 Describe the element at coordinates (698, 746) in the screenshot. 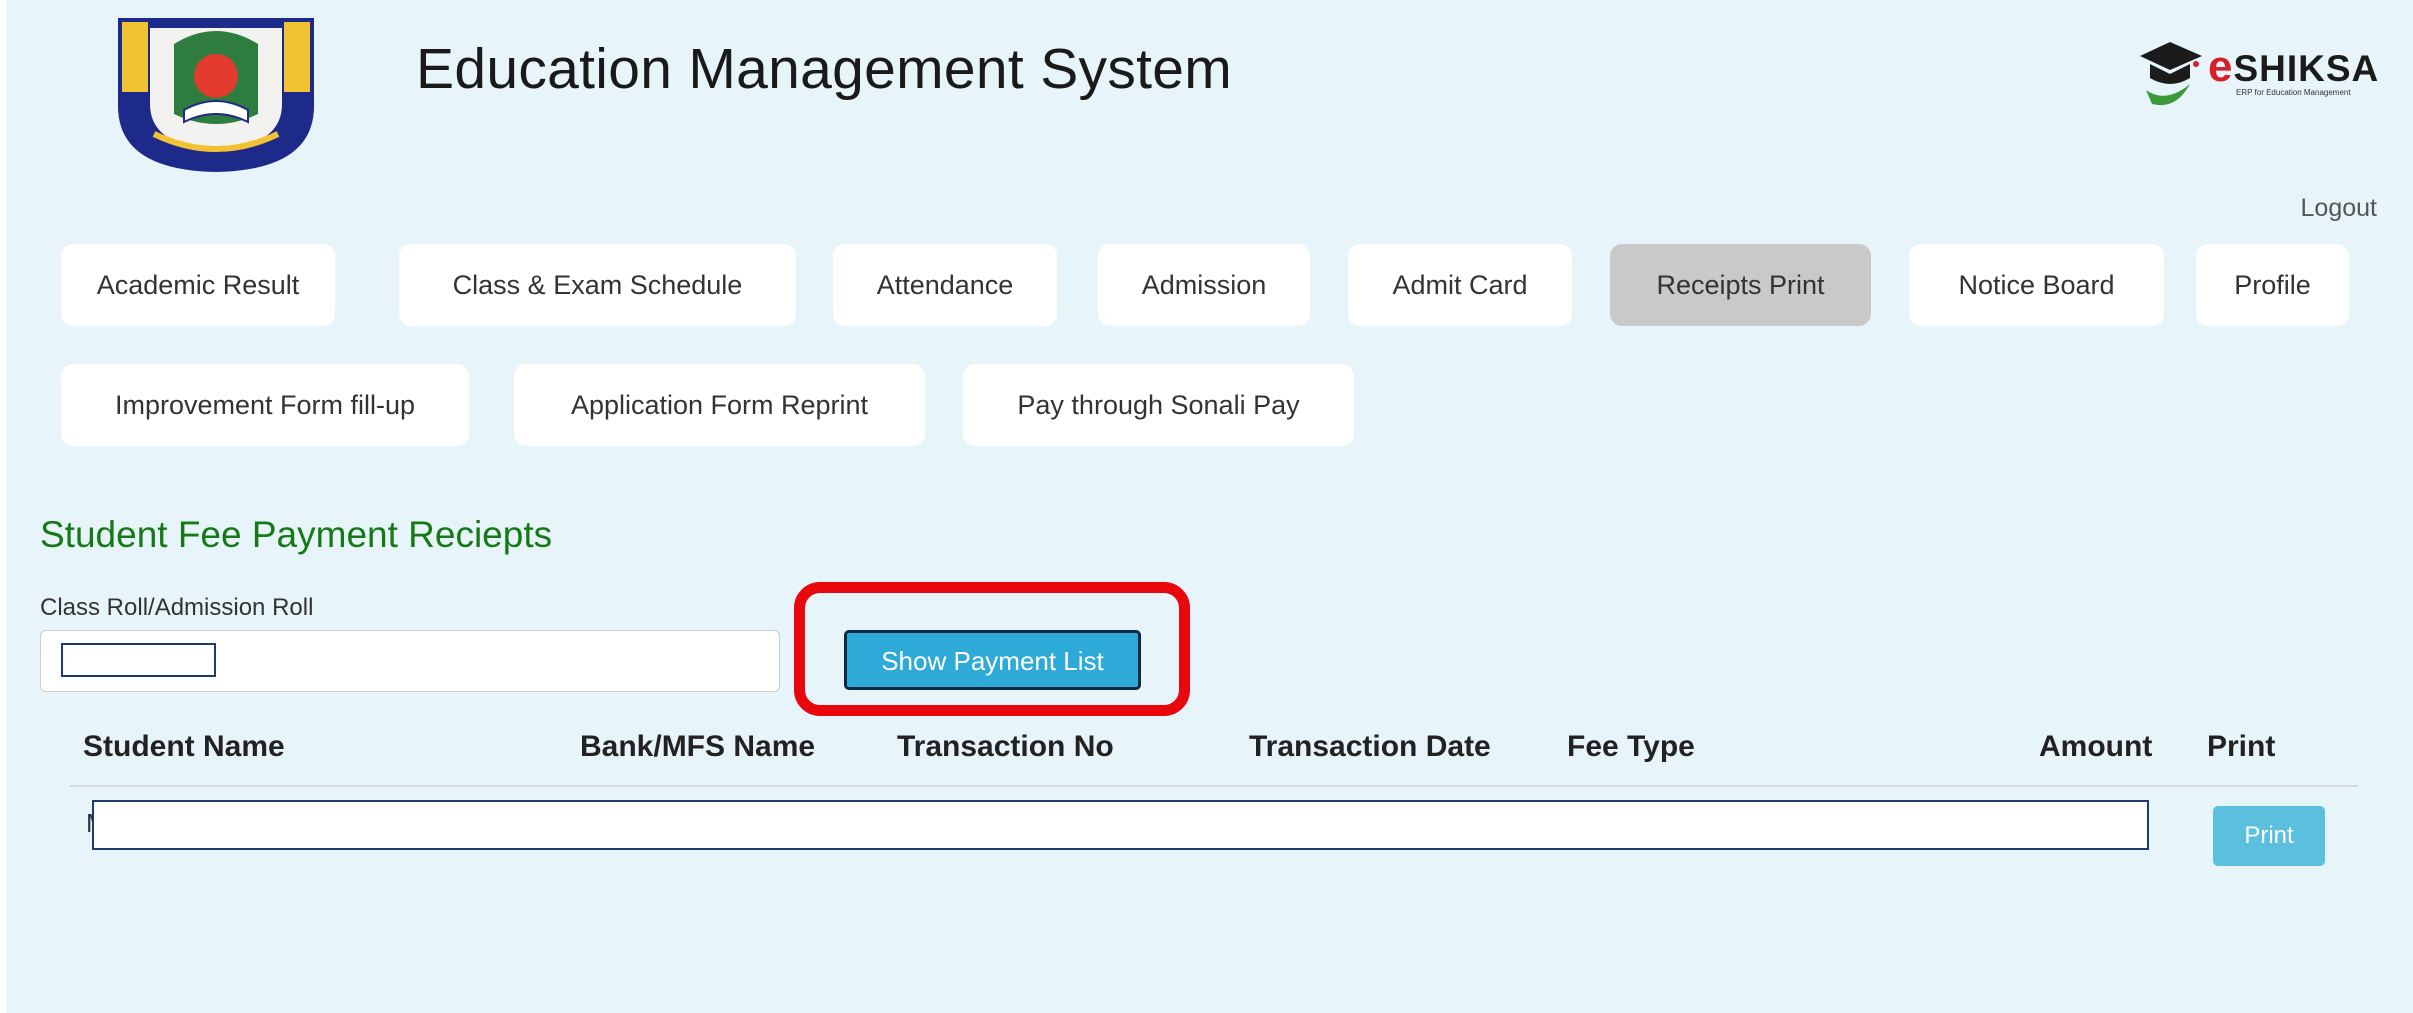

I see `col-bank-mfs-name: Bank/MFS Name` at that location.